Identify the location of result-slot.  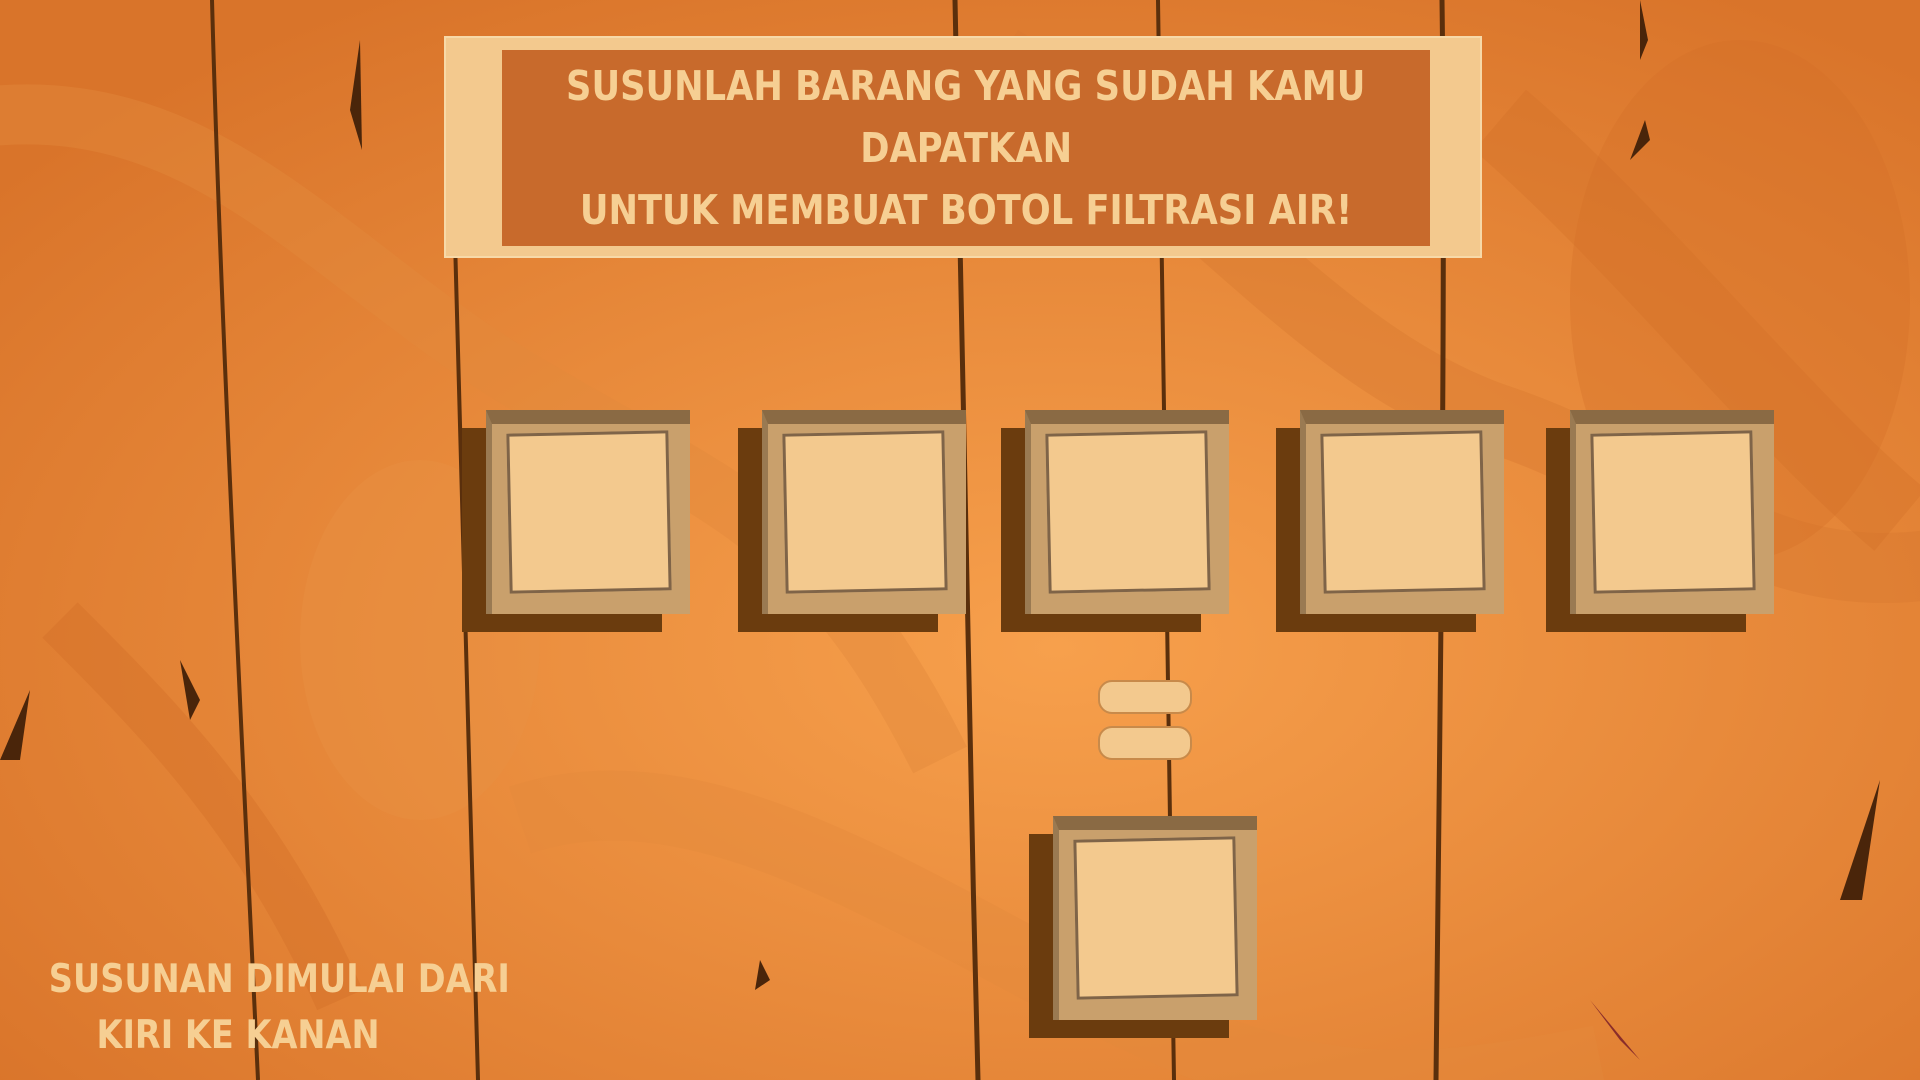
(1153, 928).